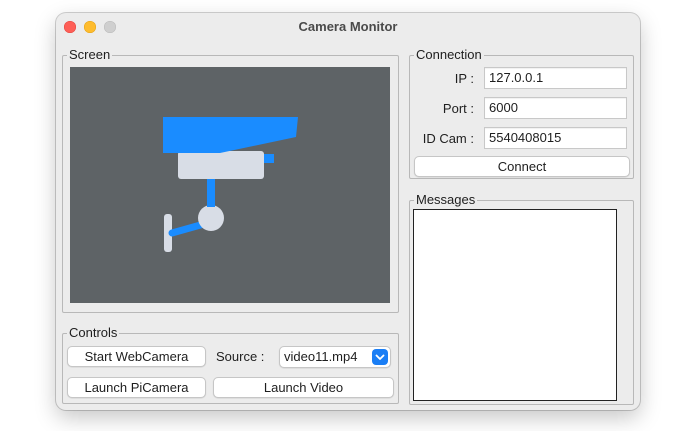 This screenshot has width=695, height=431. I want to click on security-camera-icon, so click(230, 184).